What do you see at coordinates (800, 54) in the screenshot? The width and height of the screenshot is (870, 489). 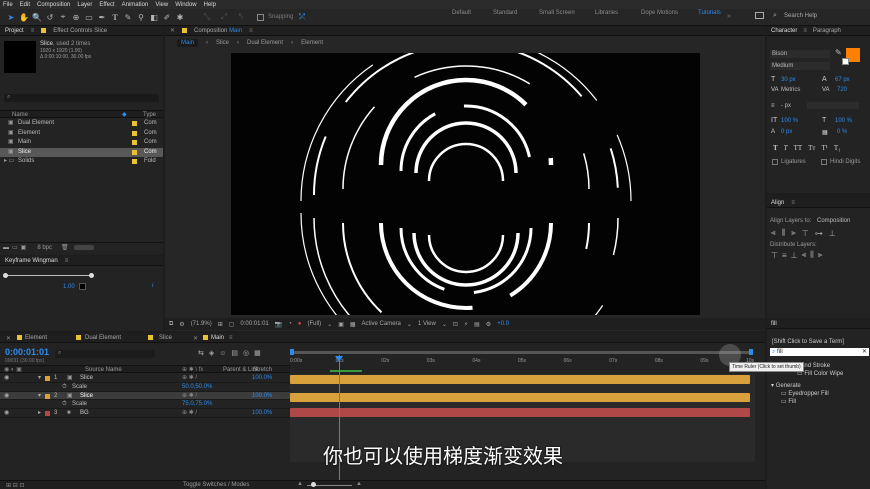 I see `font-family-select: Bison` at bounding box center [800, 54].